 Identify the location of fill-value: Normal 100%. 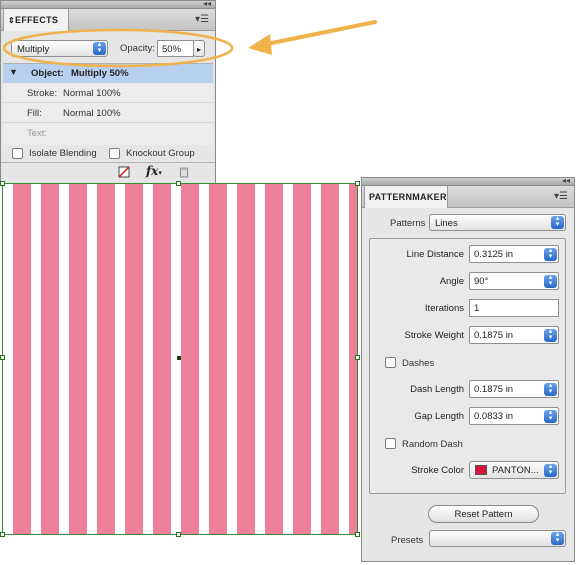
(92, 113).